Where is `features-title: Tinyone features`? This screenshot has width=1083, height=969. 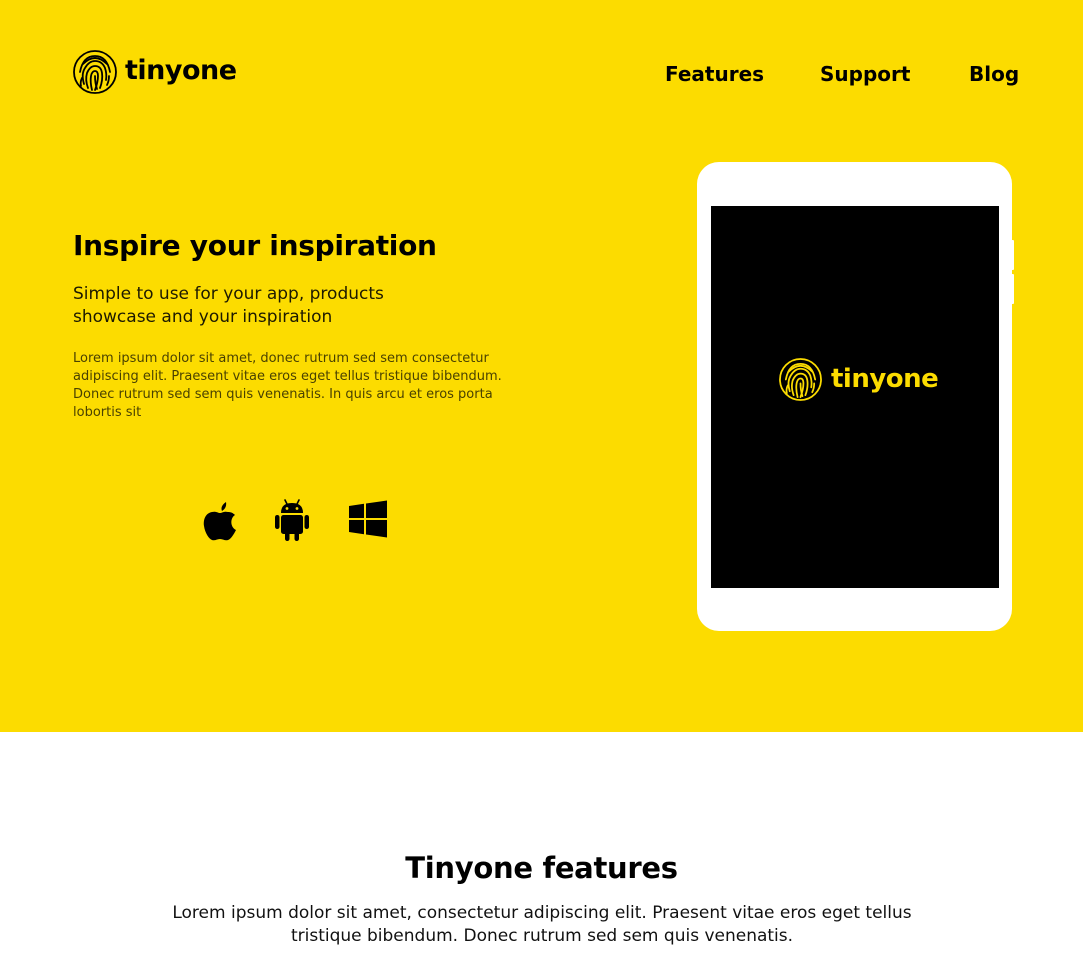
features-title: Tinyone features is located at coordinates (541, 868).